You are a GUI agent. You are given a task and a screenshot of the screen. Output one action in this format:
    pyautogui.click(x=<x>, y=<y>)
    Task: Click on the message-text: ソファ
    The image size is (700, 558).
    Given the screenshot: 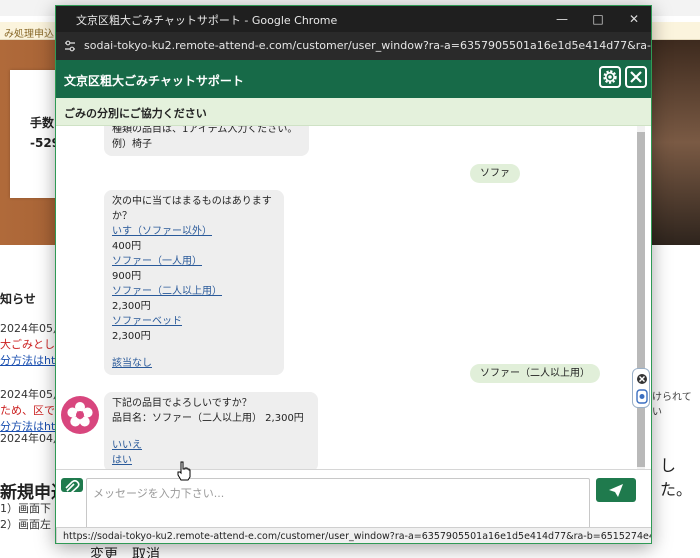 What is the action you would take?
    pyautogui.click(x=495, y=173)
    